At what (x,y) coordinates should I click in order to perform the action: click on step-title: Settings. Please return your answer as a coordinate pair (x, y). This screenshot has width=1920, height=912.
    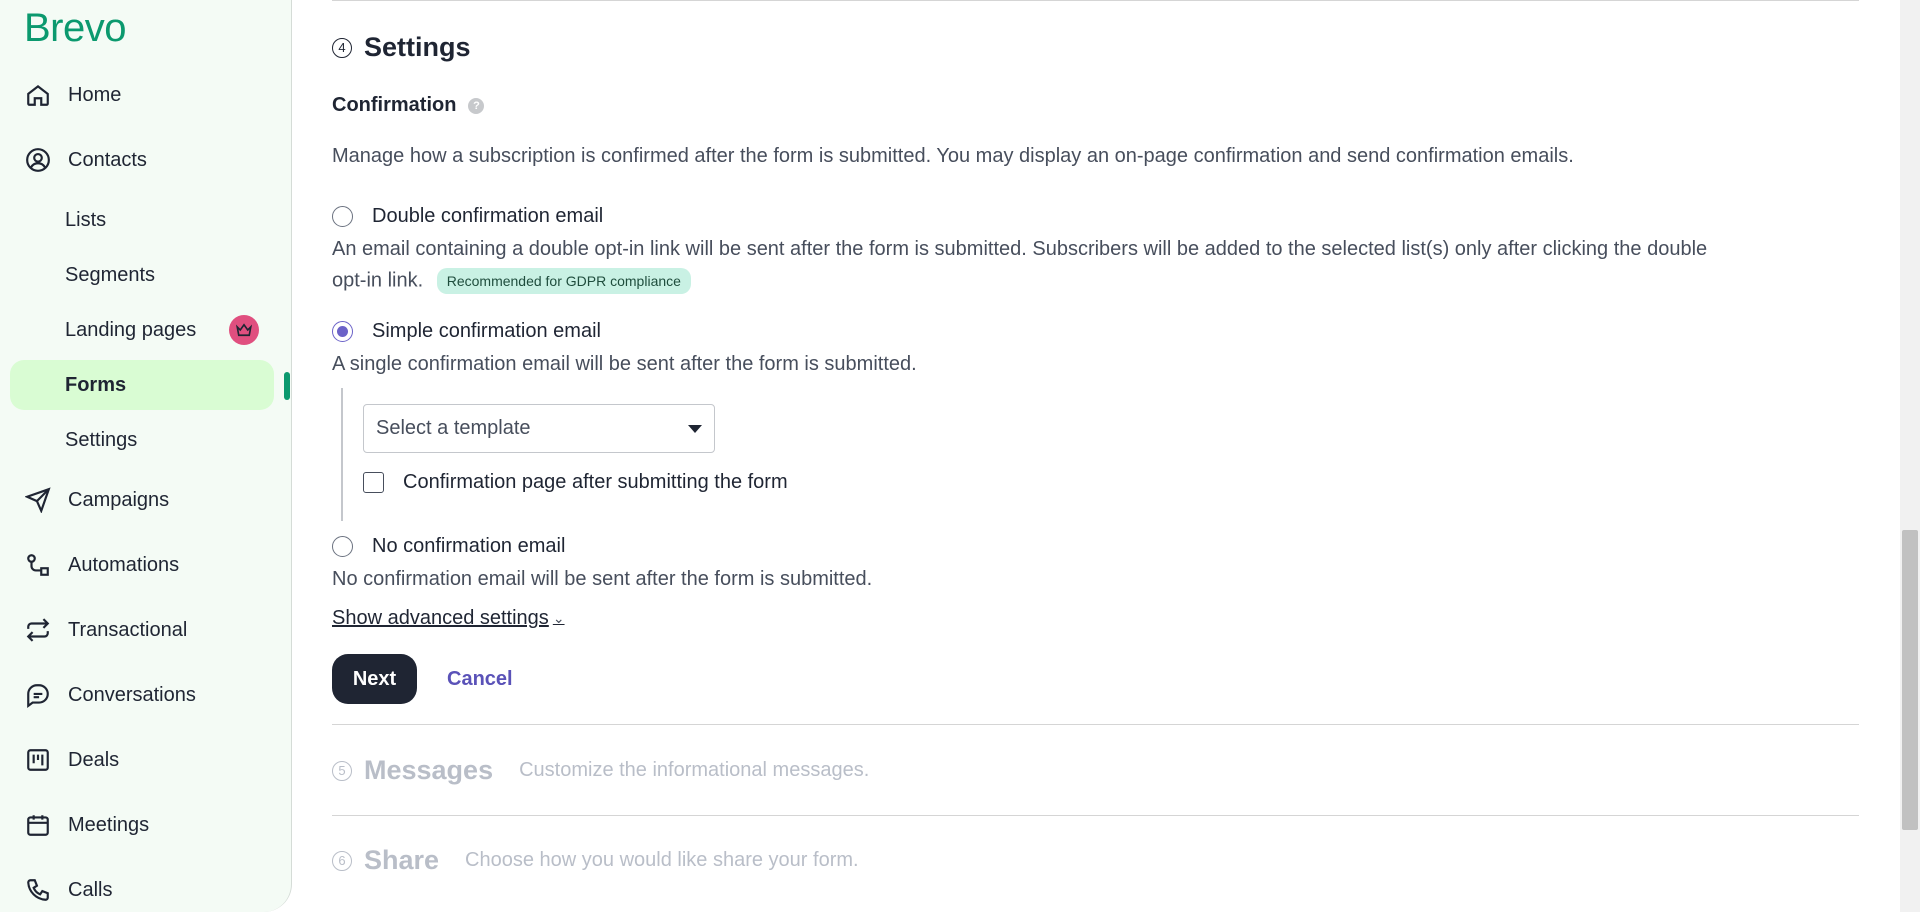
    Looking at the image, I should click on (417, 47).